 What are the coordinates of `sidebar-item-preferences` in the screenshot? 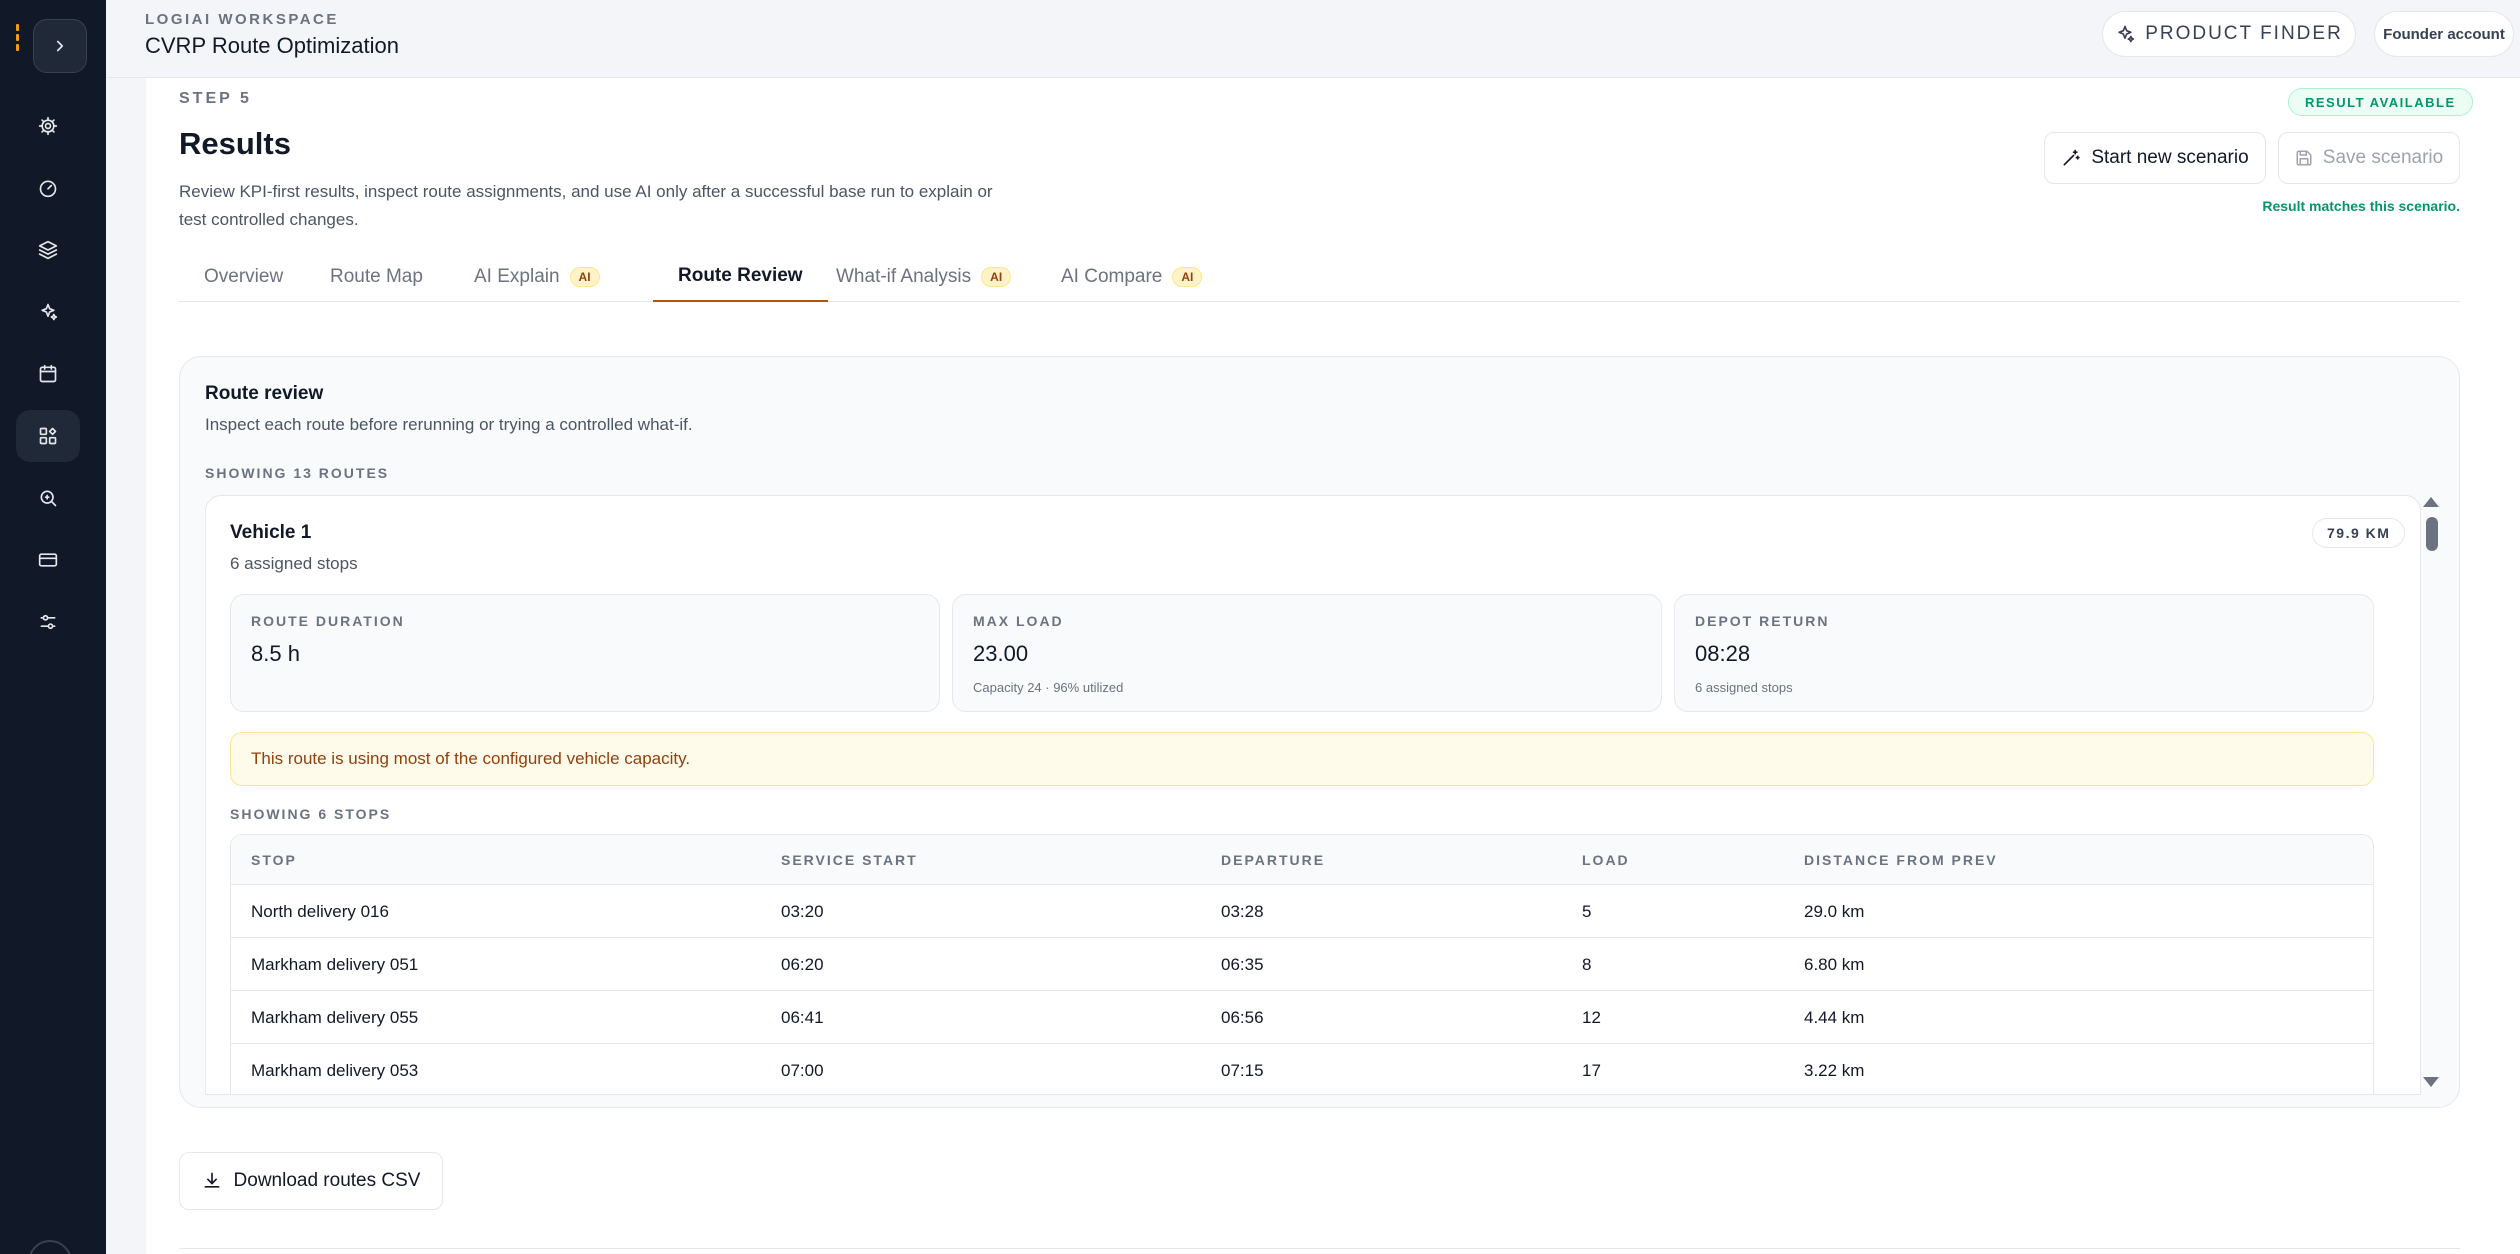 It's located at (48, 622).